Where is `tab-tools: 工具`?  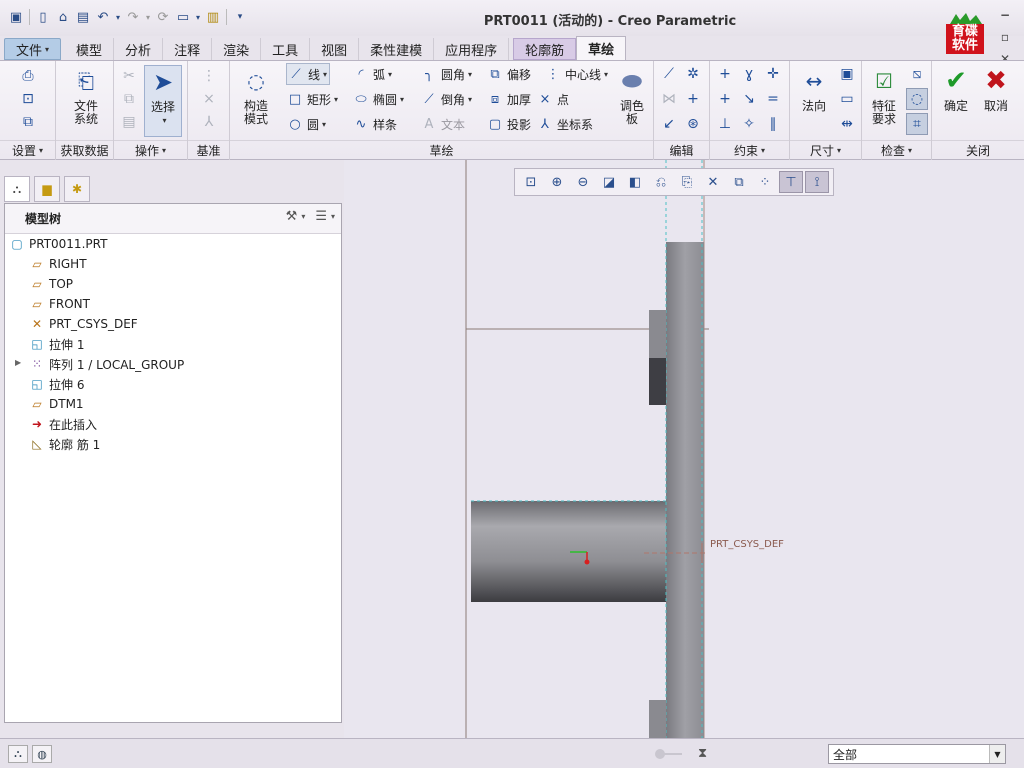 tab-tools: 工具 is located at coordinates (286, 49).